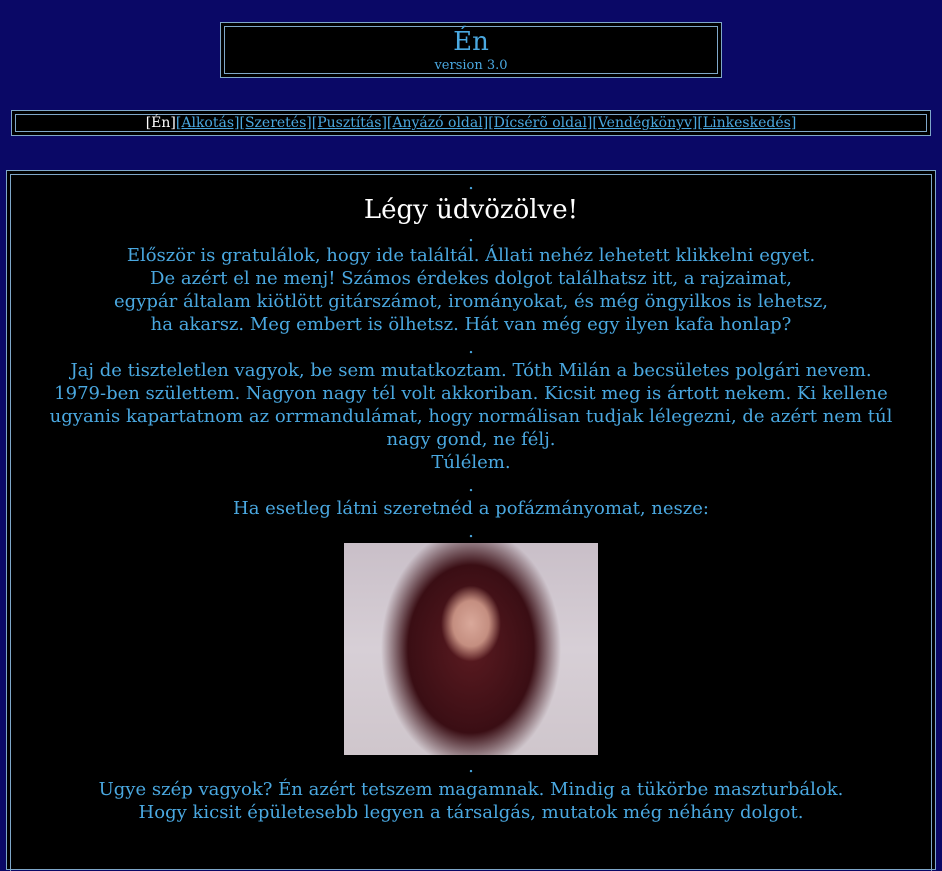 The height and width of the screenshot is (871, 942). Describe the element at coordinates (644, 123) in the screenshot. I see `nav-link-vendegkonyv: [Vendégkönyv]` at that location.